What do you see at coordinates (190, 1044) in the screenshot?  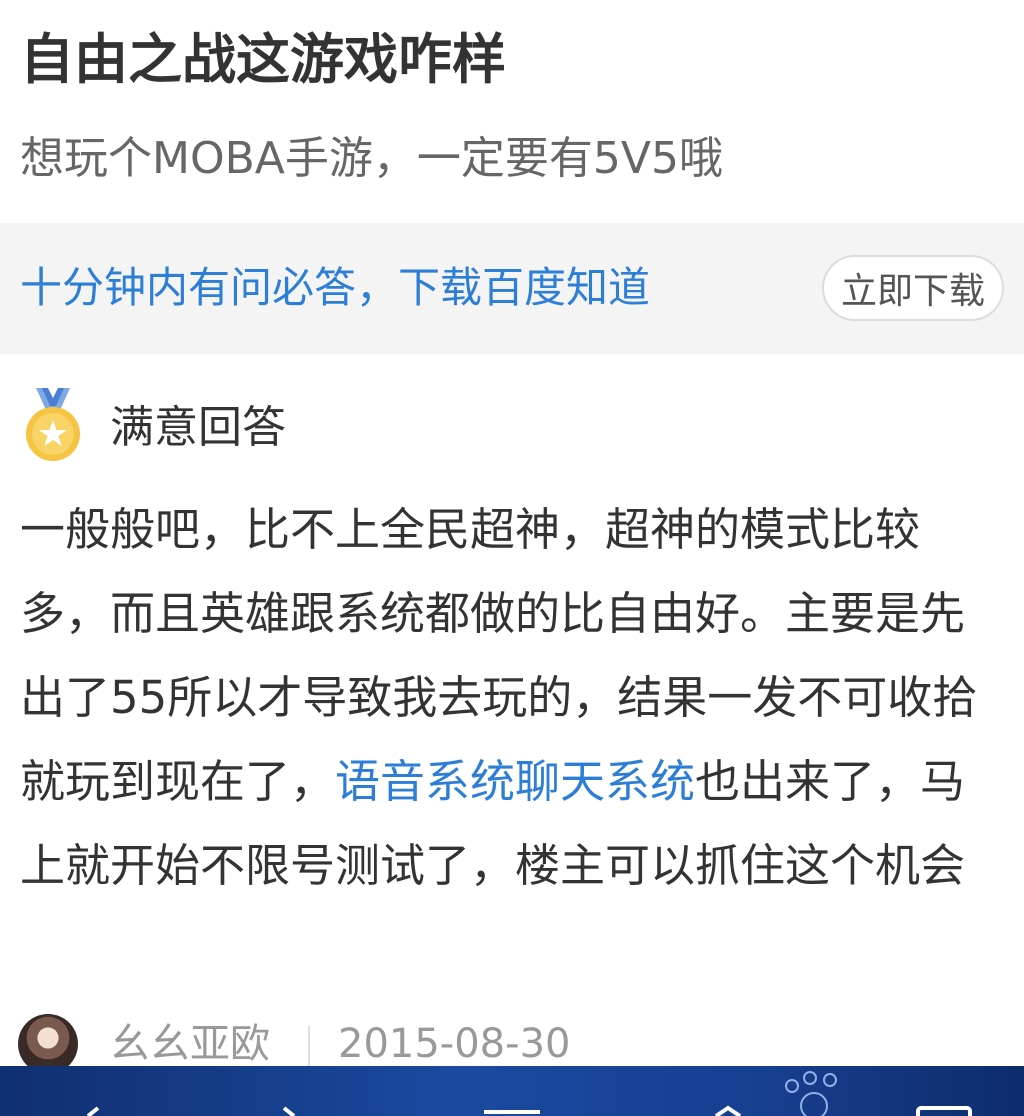 I see `author-name: 幺幺亚欧` at bounding box center [190, 1044].